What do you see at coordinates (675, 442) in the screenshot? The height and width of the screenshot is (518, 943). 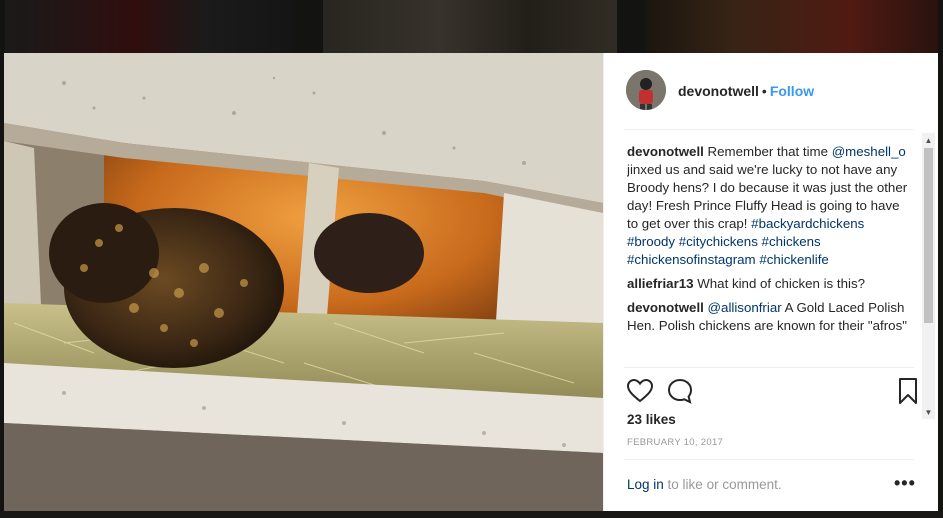 I see `post-date: FEBRUARY 10, 2017` at bounding box center [675, 442].